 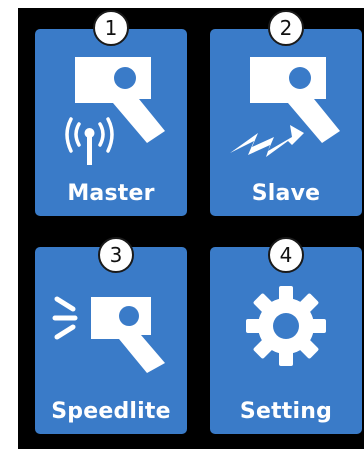 I want to click on speedlite-label: Speedlite, so click(x=111, y=411).